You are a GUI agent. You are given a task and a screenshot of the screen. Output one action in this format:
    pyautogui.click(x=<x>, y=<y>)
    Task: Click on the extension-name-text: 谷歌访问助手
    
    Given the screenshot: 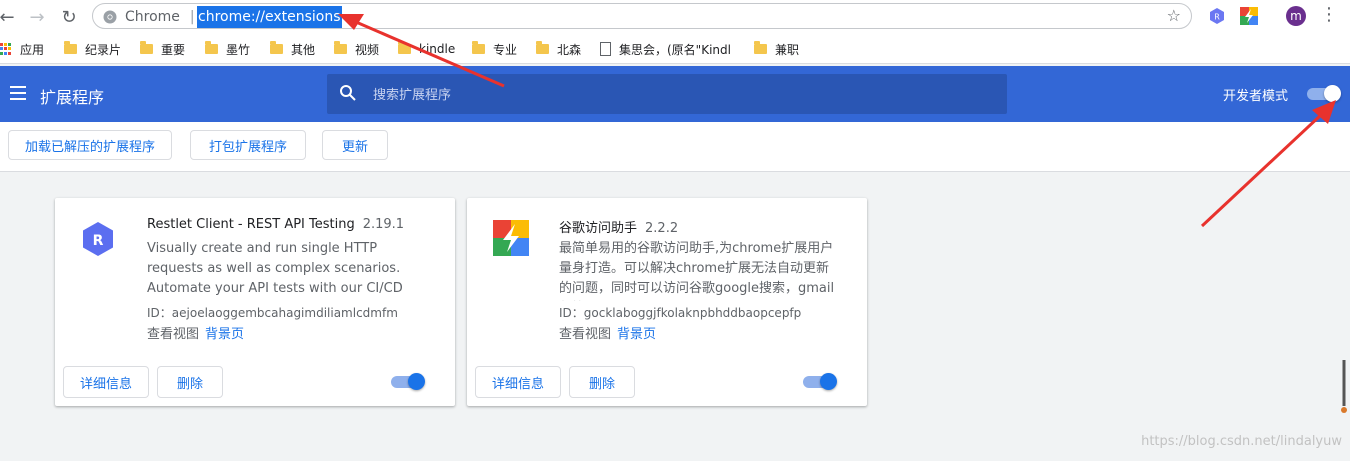 What is the action you would take?
    pyautogui.click(x=598, y=228)
    